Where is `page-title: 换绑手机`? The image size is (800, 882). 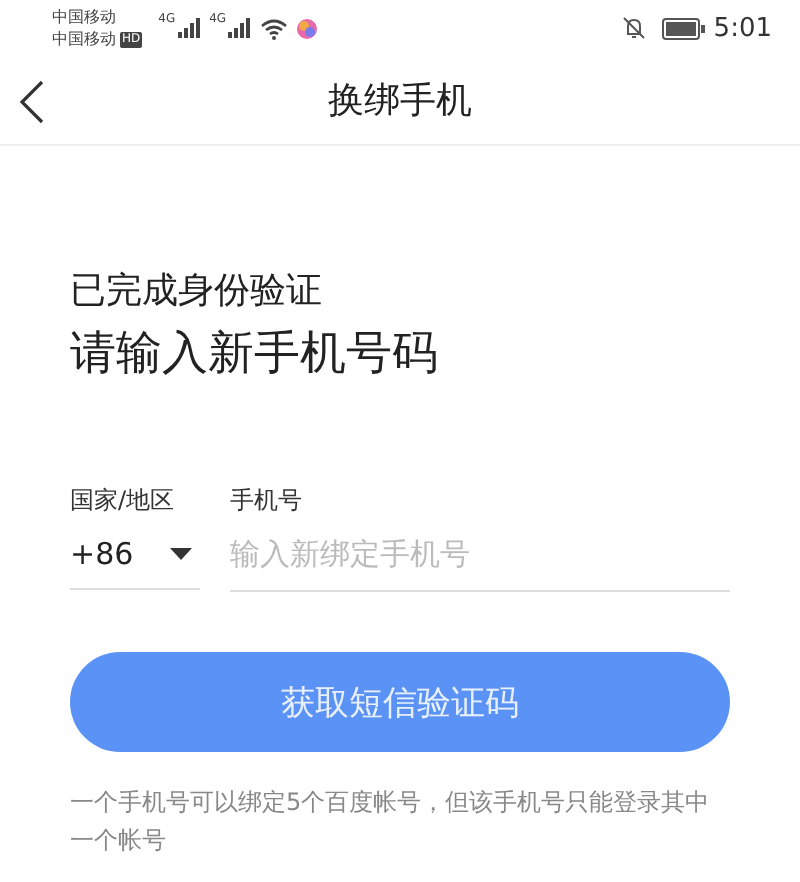
page-title: 换绑手机 is located at coordinates (400, 101).